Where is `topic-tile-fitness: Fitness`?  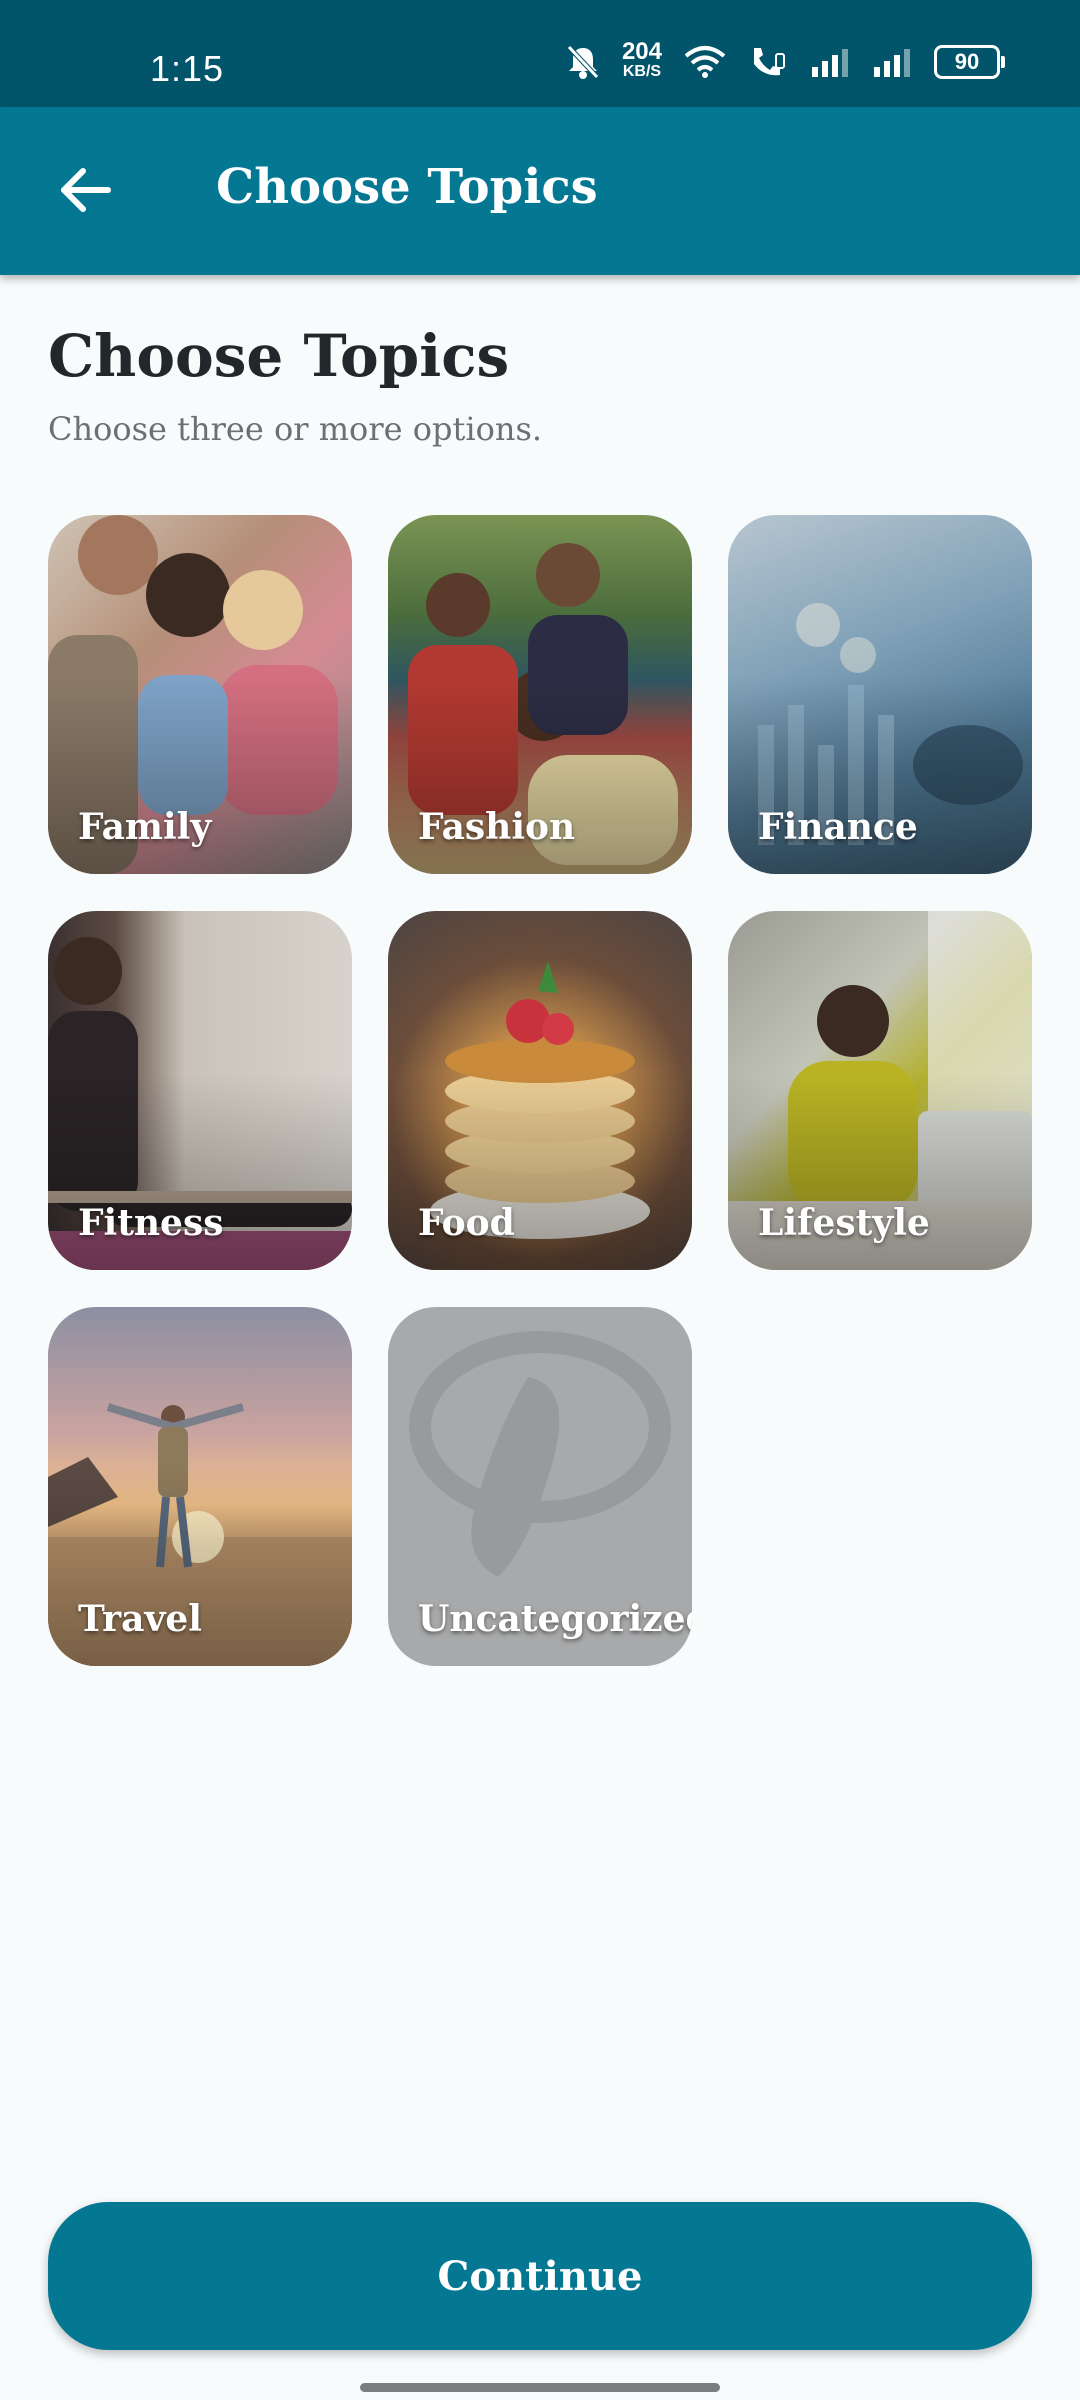 topic-tile-fitness: Fitness is located at coordinates (200, 1090).